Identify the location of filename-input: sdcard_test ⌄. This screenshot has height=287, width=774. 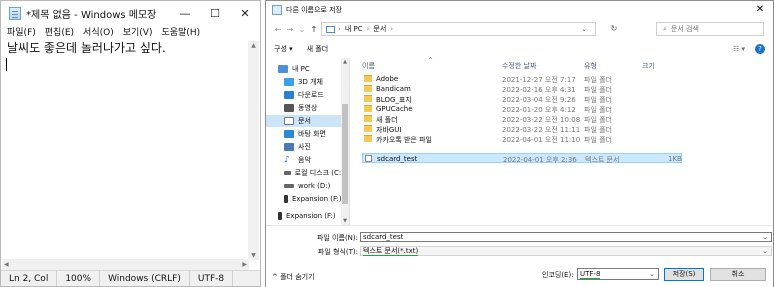
(566, 237).